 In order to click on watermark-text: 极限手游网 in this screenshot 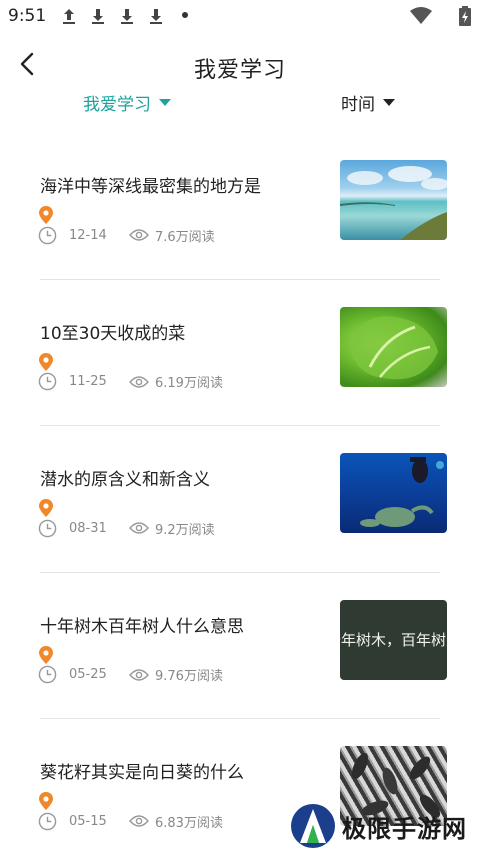, I will do `click(404, 828)`.